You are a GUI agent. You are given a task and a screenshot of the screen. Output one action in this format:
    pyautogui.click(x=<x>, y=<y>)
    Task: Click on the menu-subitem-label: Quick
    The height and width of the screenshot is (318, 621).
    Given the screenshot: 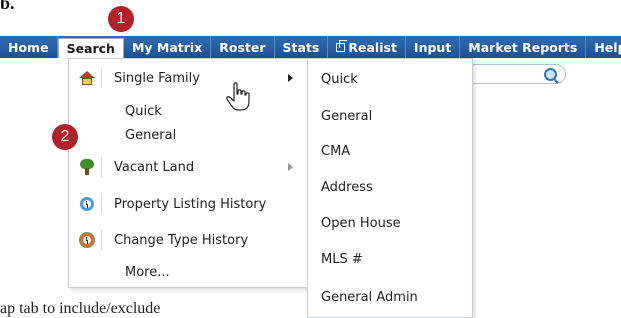 What is the action you would take?
    pyautogui.click(x=143, y=111)
    